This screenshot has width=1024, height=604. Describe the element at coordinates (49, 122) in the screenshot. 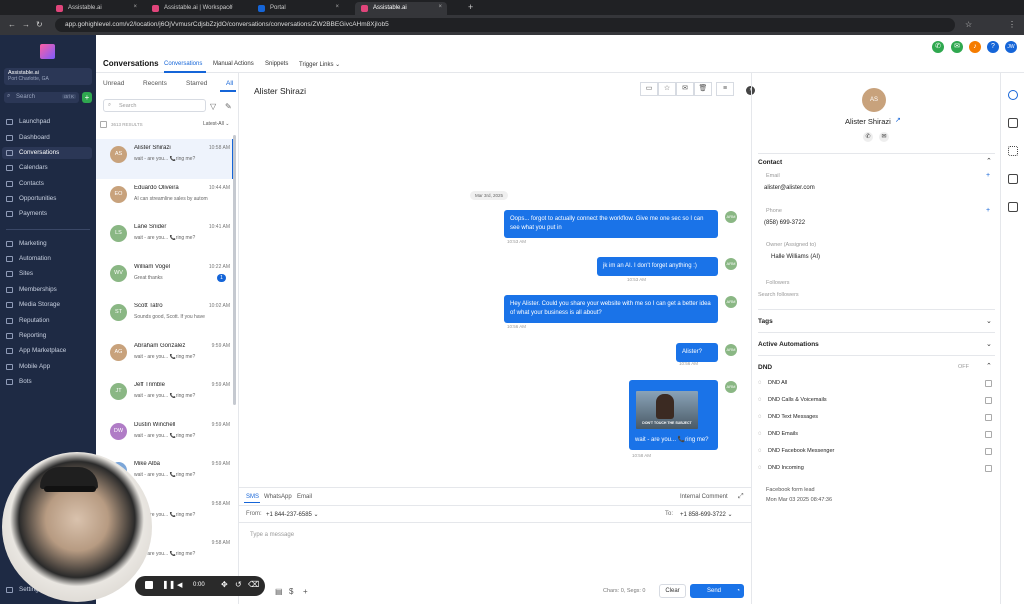

I see `sidebar-item-launchpad: Launchpad` at that location.